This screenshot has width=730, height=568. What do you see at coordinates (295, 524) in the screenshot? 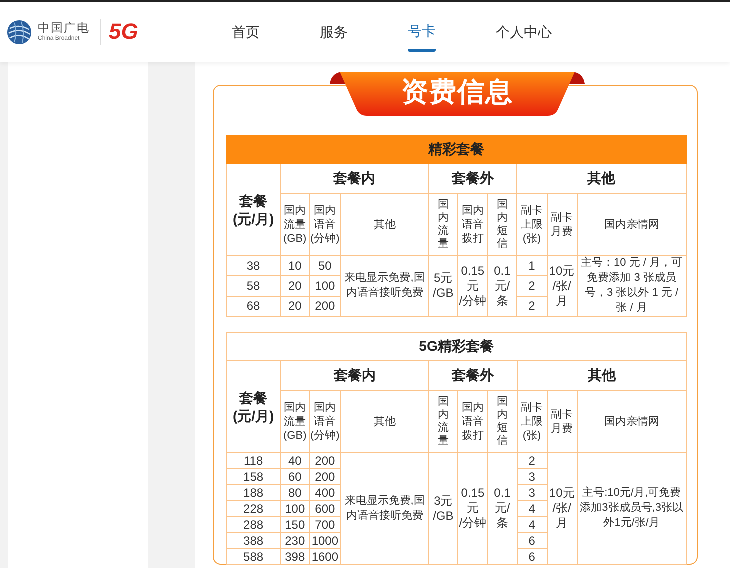
I see `table-cell: 150` at bounding box center [295, 524].